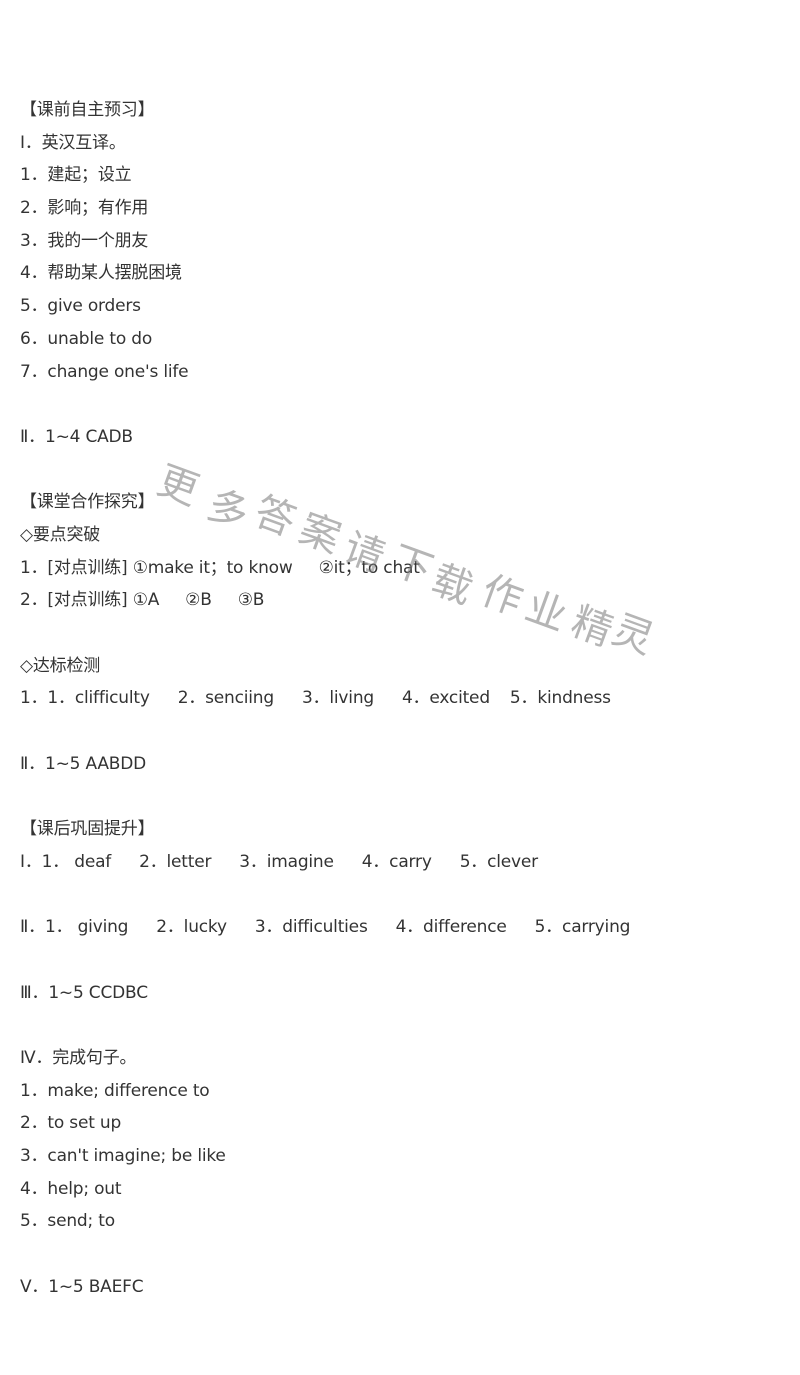 Image resolution: width=800 pixels, height=1375 pixels. Describe the element at coordinates (86, 338) in the screenshot. I see `answer-item: 6．unable to do` at that location.